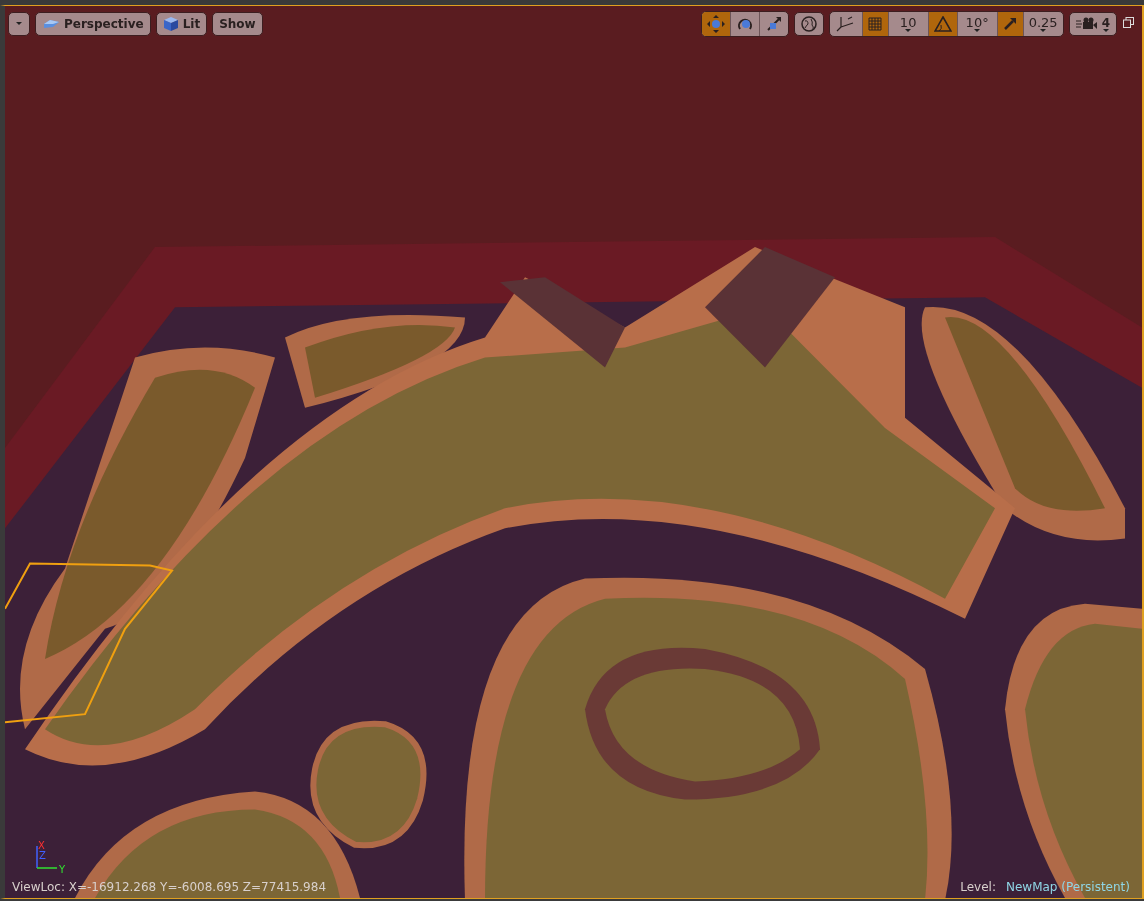  I want to click on move-tool-button, so click(715, 24).